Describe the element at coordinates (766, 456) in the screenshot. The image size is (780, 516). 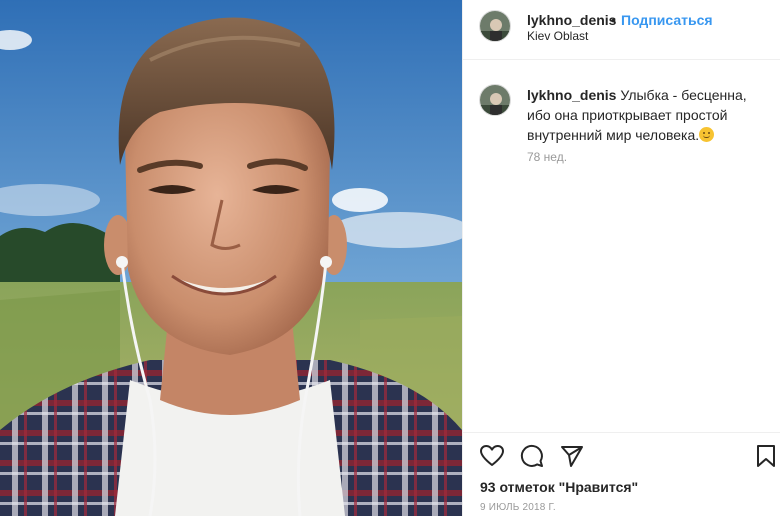
I see `bookmark-icon` at that location.